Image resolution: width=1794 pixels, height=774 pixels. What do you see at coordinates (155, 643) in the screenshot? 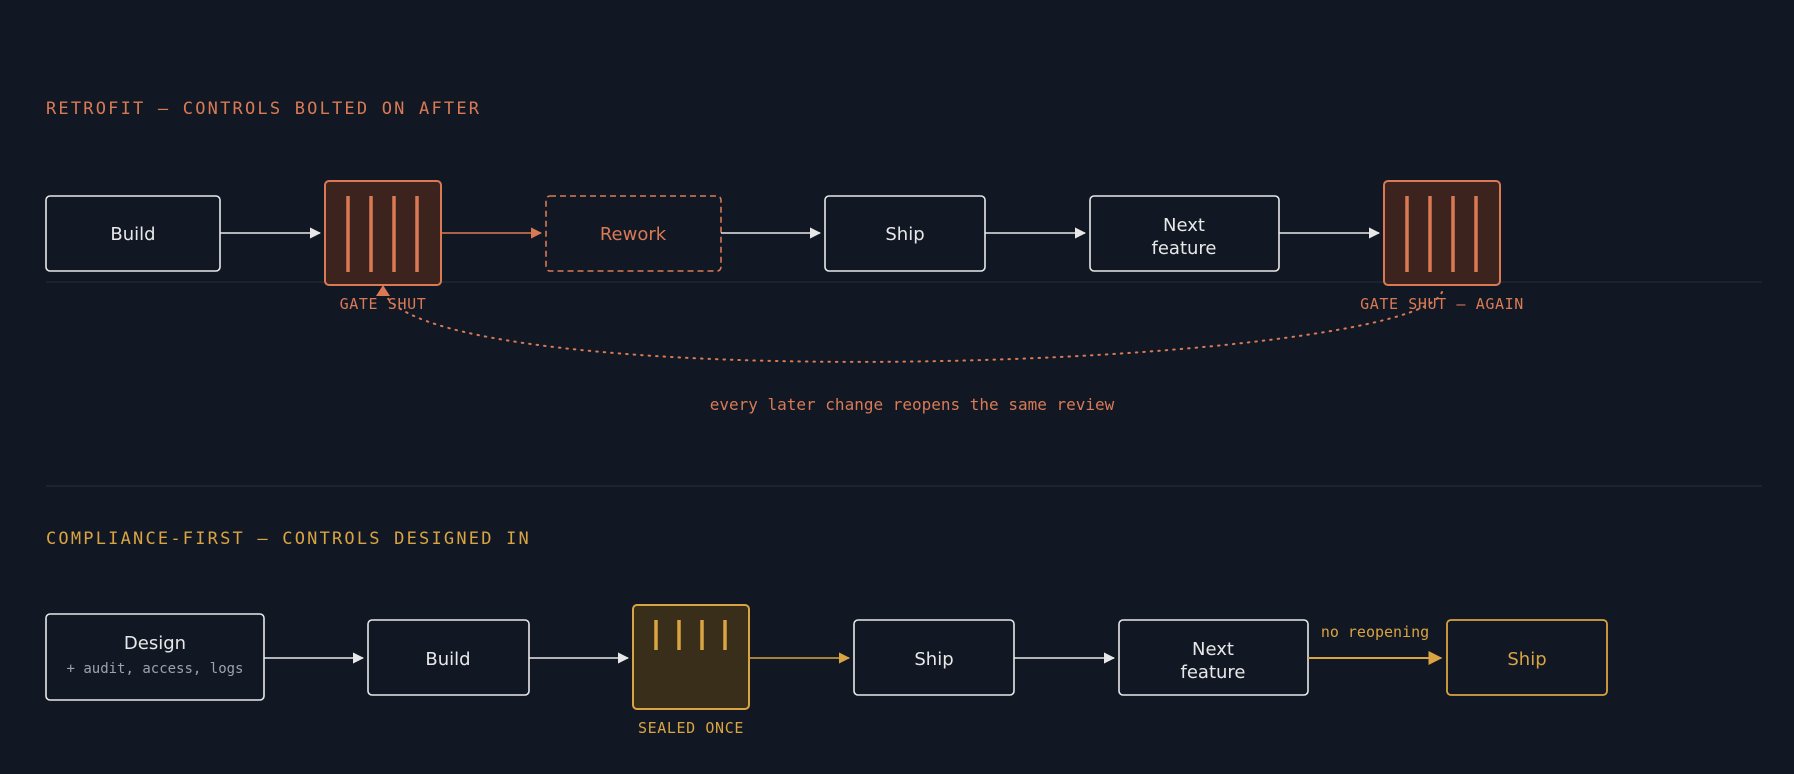
I see `design-label: Design` at bounding box center [155, 643].